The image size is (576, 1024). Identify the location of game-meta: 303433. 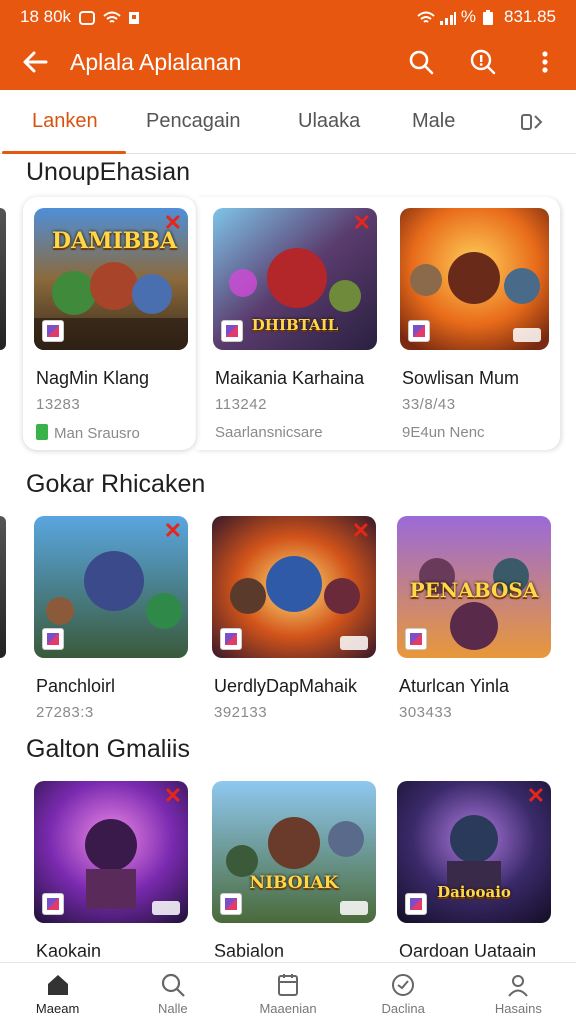
(426, 712).